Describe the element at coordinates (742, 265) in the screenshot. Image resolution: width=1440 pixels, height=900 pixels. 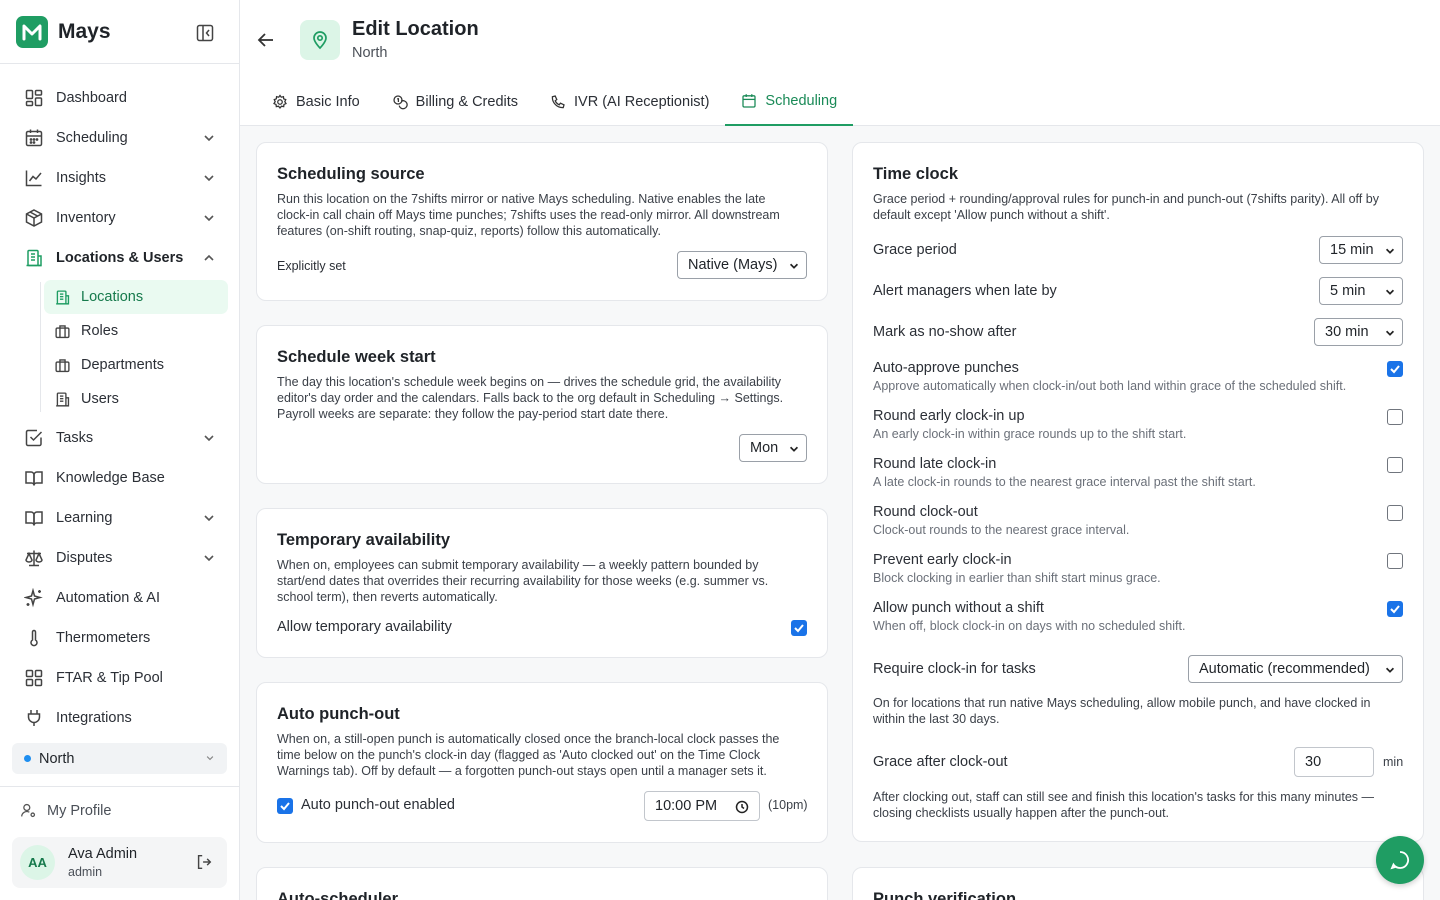
I see `scheduling-source-select: Native (Mays)` at that location.